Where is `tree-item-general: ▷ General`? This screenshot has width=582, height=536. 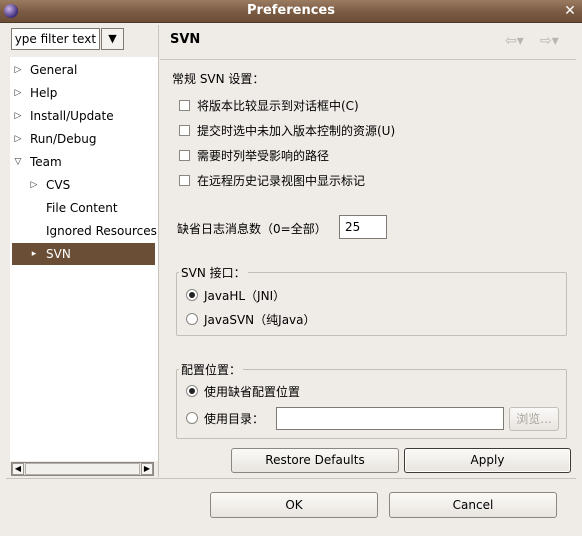
tree-item-general: ▷ General is located at coordinates (83, 70).